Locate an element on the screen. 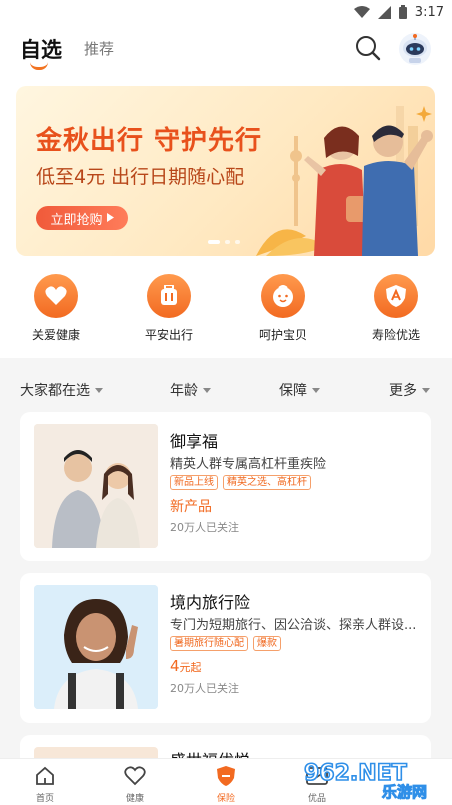  product-tag: 新品上线 is located at coordinates (194, 482).